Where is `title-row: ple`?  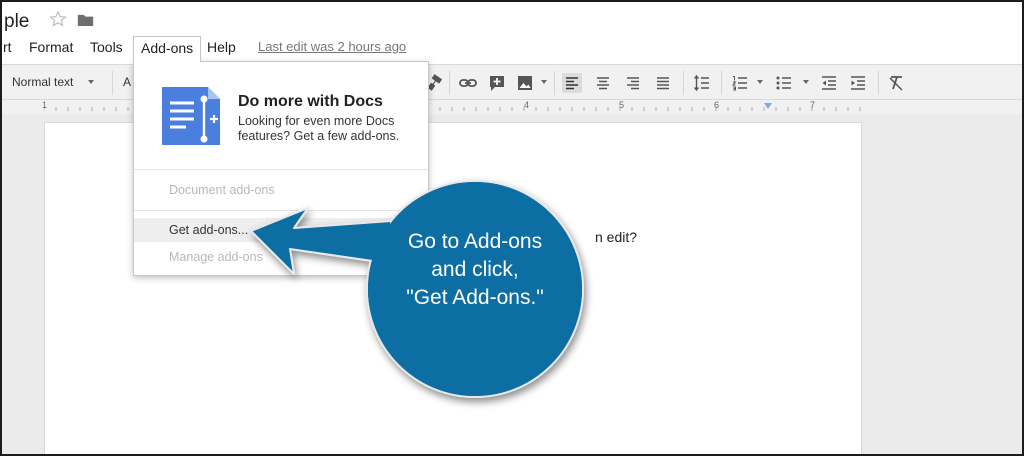 title-row: ple is located at coordinates (512, 19).